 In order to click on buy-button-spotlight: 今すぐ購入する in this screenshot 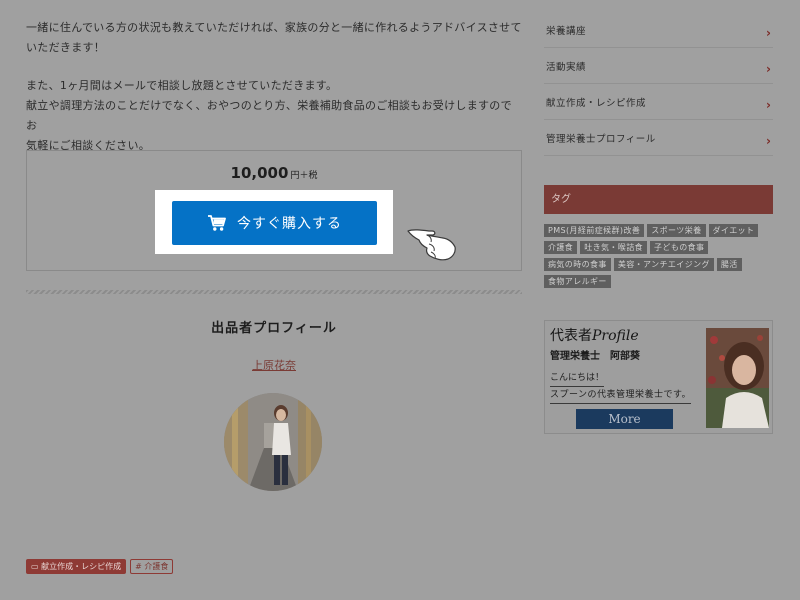, I will do `click(274, 222)`.